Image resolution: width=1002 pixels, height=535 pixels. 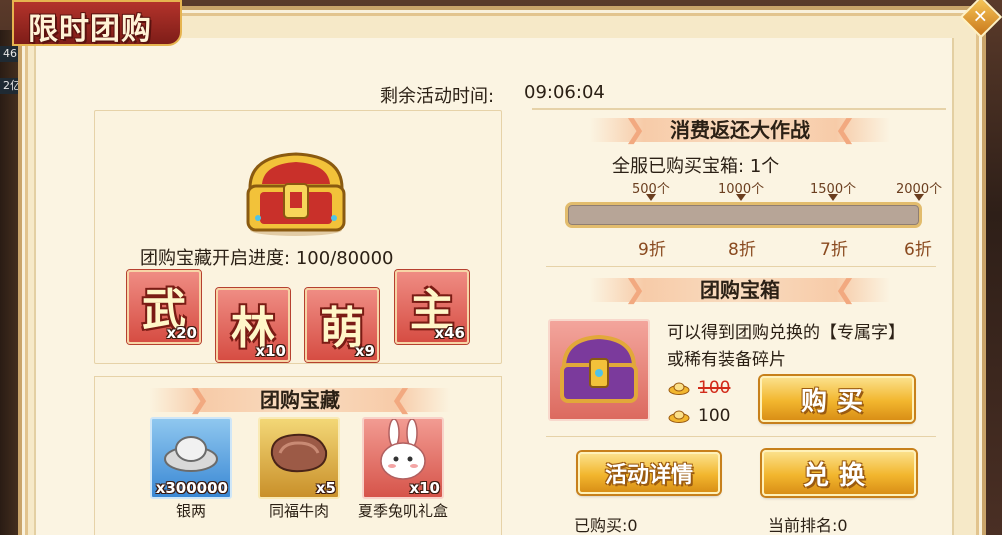 What do you see at coordinates (270, 351) in the screenshot?
I see `char-count: x10` at bounding box center [270, 351].